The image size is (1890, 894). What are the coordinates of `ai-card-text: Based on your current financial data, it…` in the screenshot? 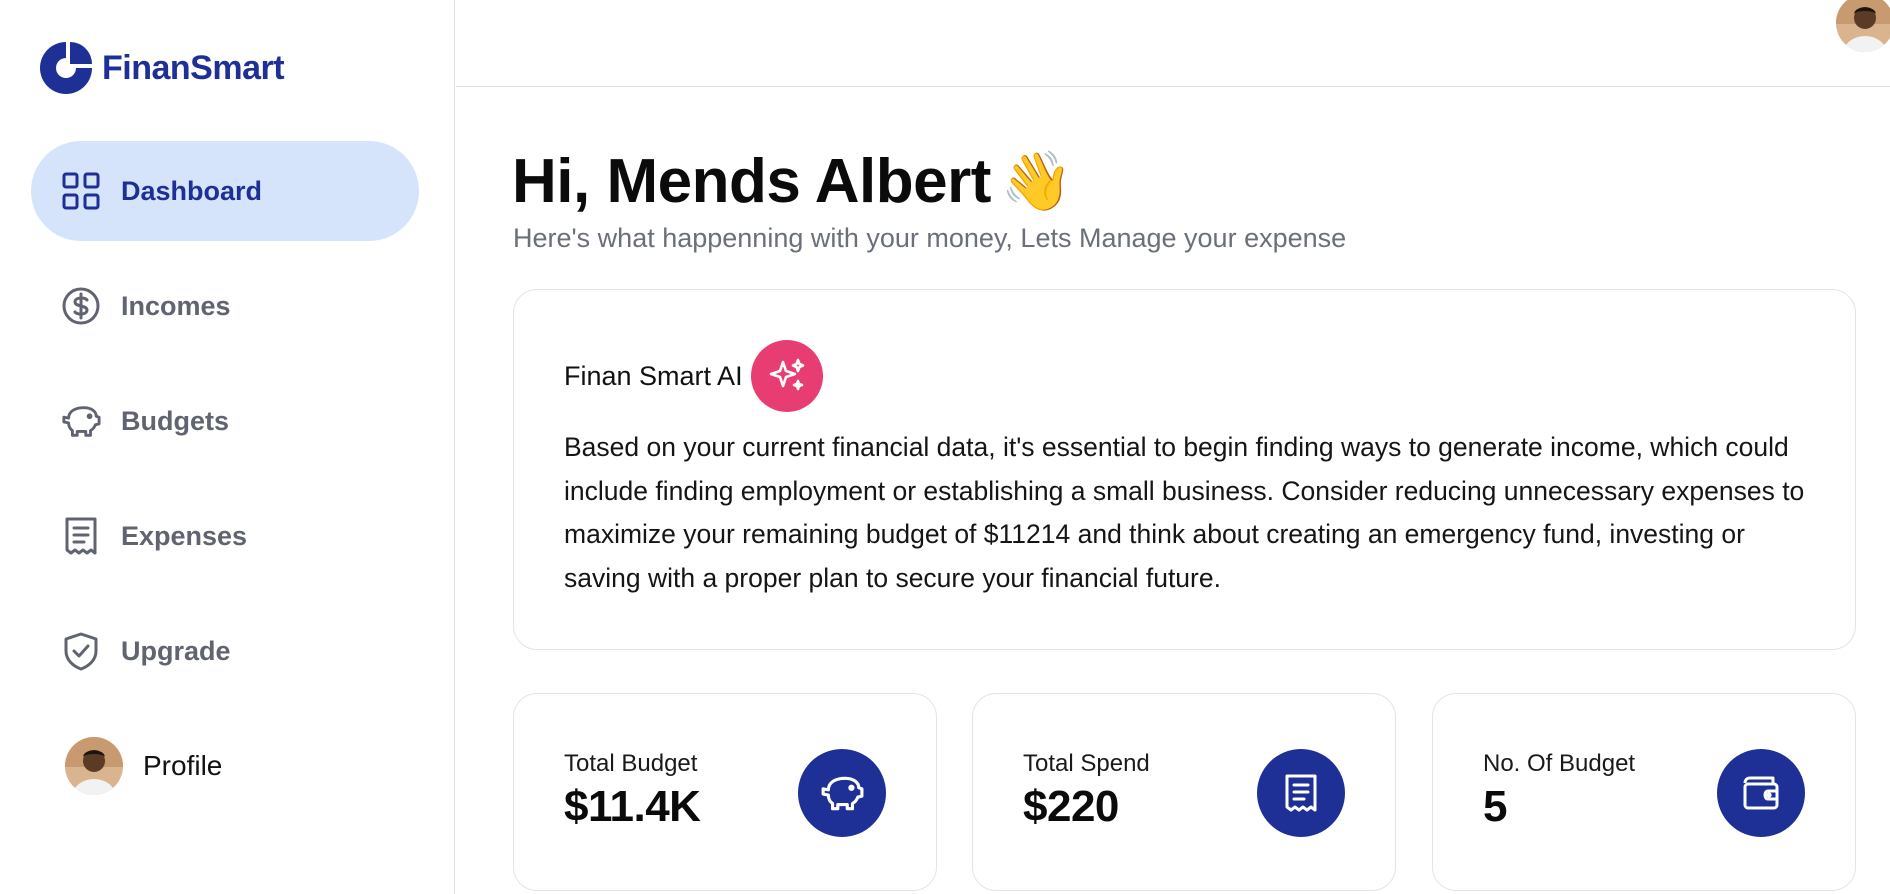 It's located at (1184, 512).